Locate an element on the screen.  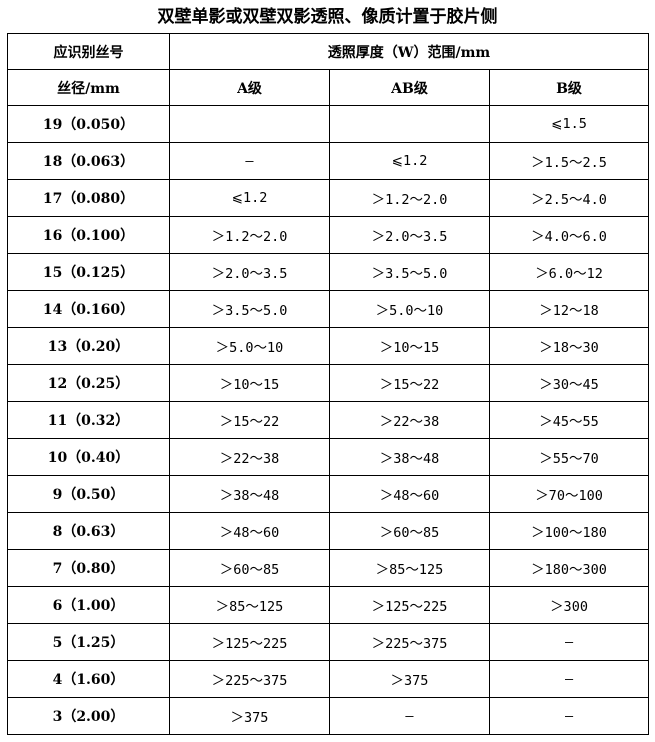
table-row: 7（0.80） ＞60～85 ＞85～125 ＞180～300 is located at coordinates (328, 568).